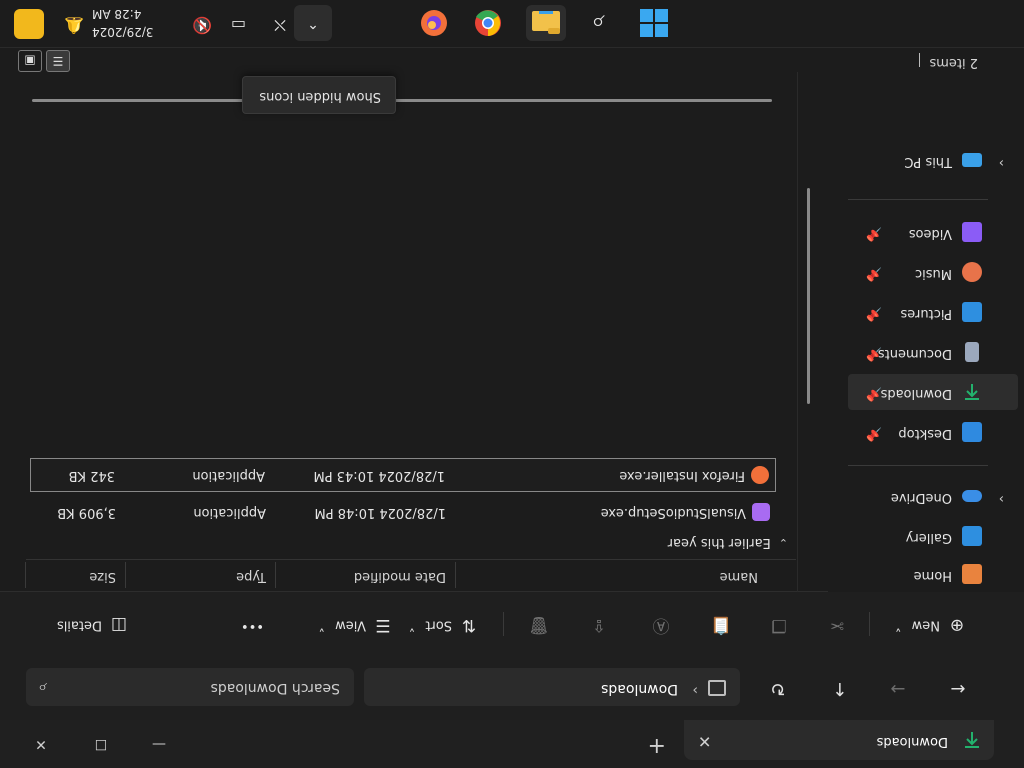 This screenshot has height=768, width=1024. I want to click on view-button: ☰ View ˅, so click(357, 625).